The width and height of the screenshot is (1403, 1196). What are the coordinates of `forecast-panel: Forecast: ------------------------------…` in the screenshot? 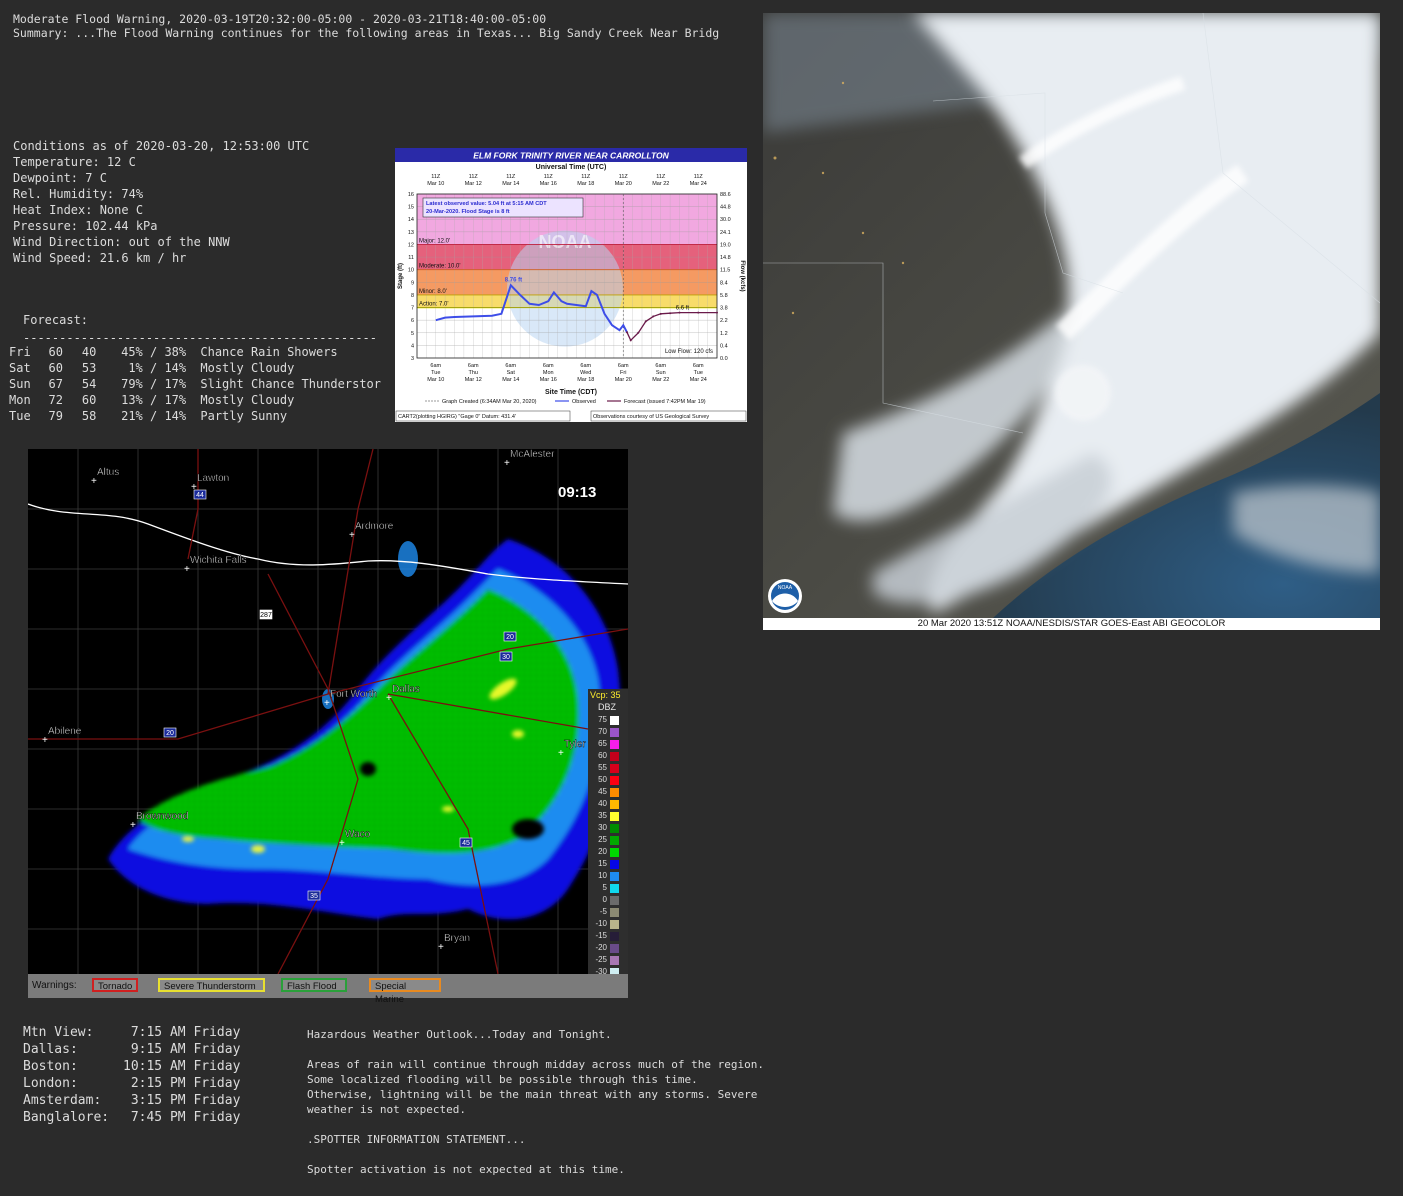 It's located at (195, 368).